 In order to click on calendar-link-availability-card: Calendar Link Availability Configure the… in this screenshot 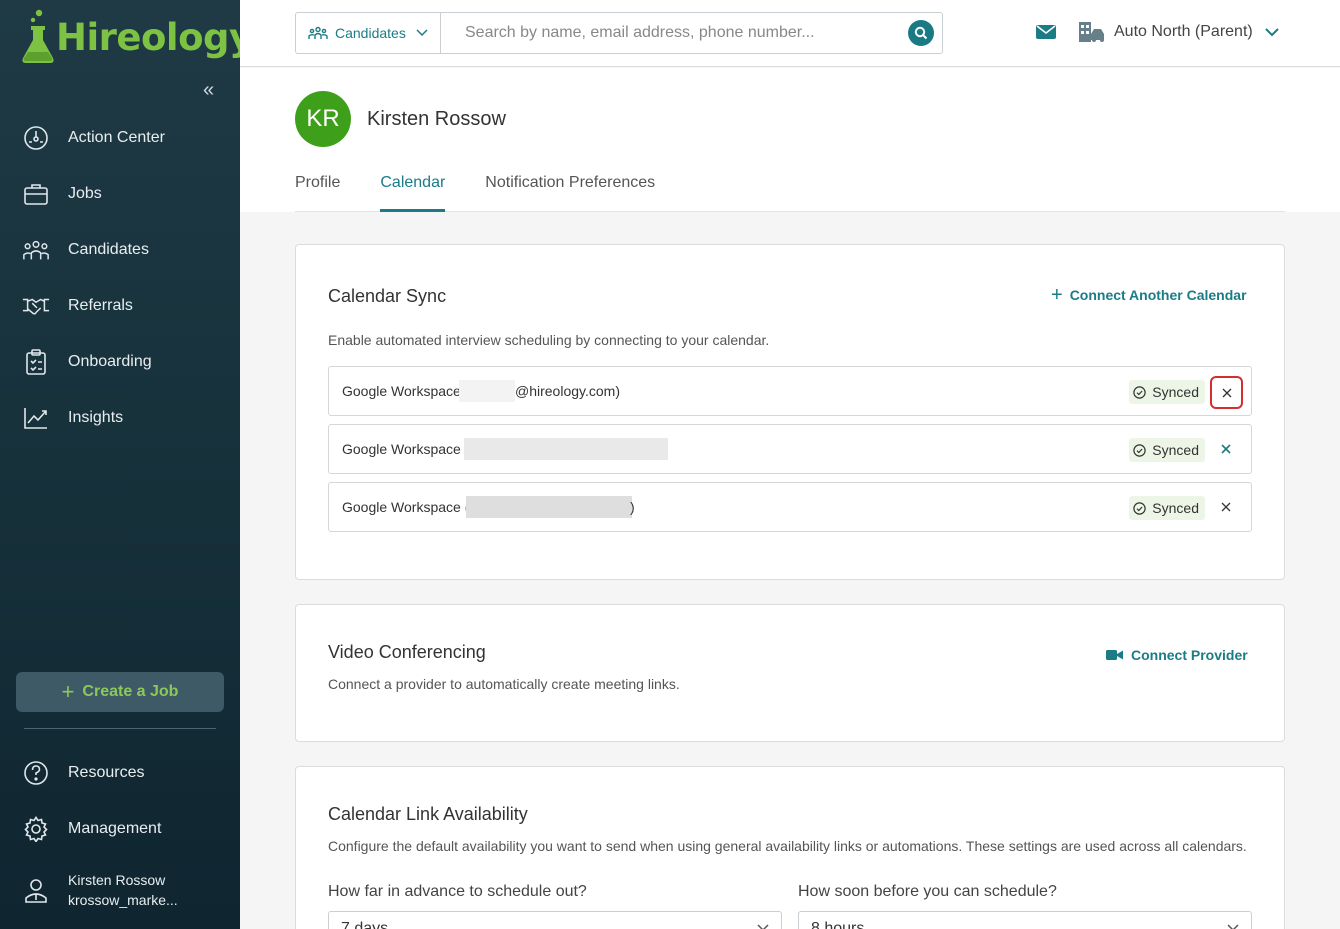, I will do `click(790, 847)`.